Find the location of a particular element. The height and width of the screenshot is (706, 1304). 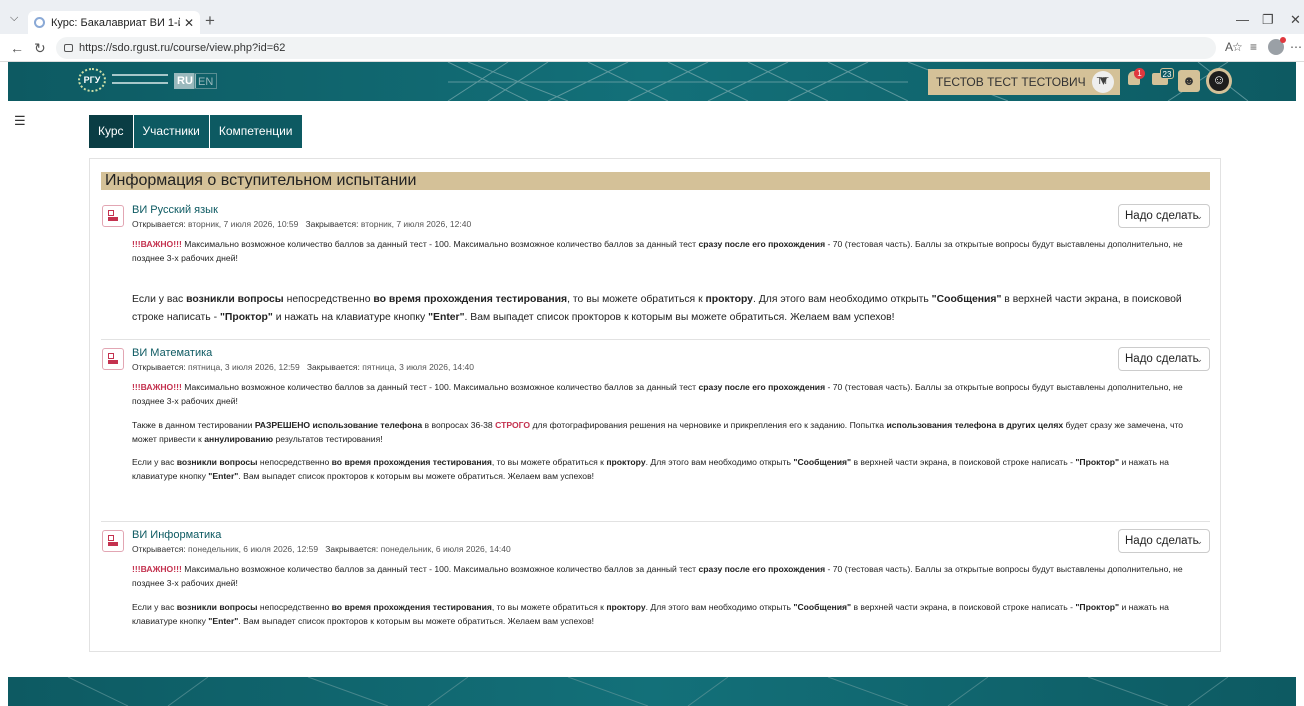

close-window-icon: ✕ is located at coordinates (1295, 20).